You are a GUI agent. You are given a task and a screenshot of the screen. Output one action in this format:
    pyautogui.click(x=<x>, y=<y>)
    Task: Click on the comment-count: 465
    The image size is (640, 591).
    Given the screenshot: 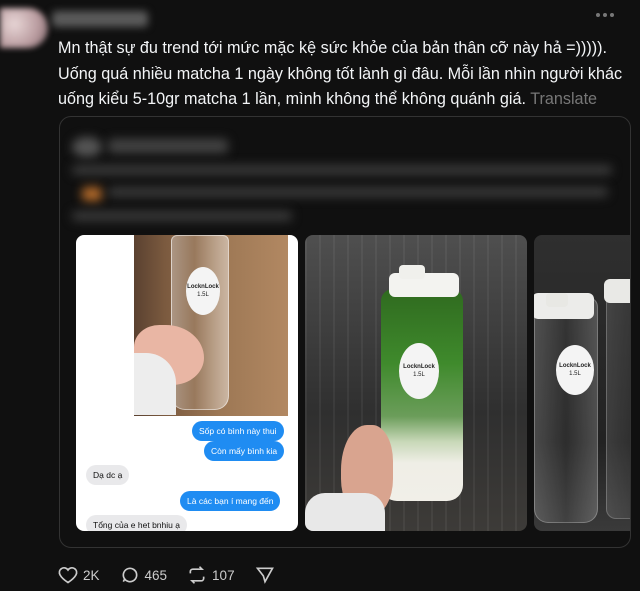 What is the action you would take?
    pyautogui.click(x=156, y=575)
    